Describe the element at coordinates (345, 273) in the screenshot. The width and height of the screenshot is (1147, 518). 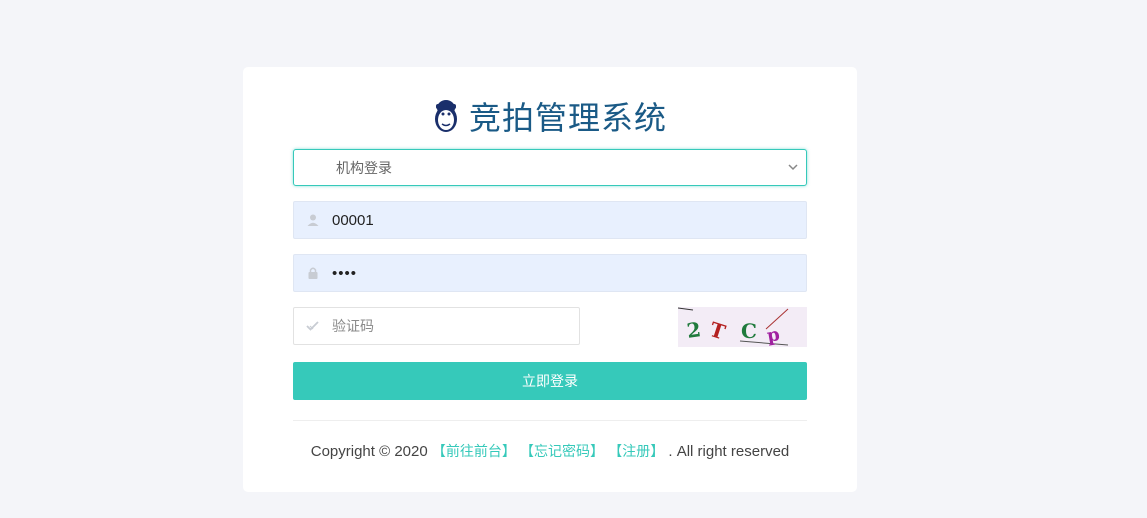
I see `password-value: ••••` at that location.